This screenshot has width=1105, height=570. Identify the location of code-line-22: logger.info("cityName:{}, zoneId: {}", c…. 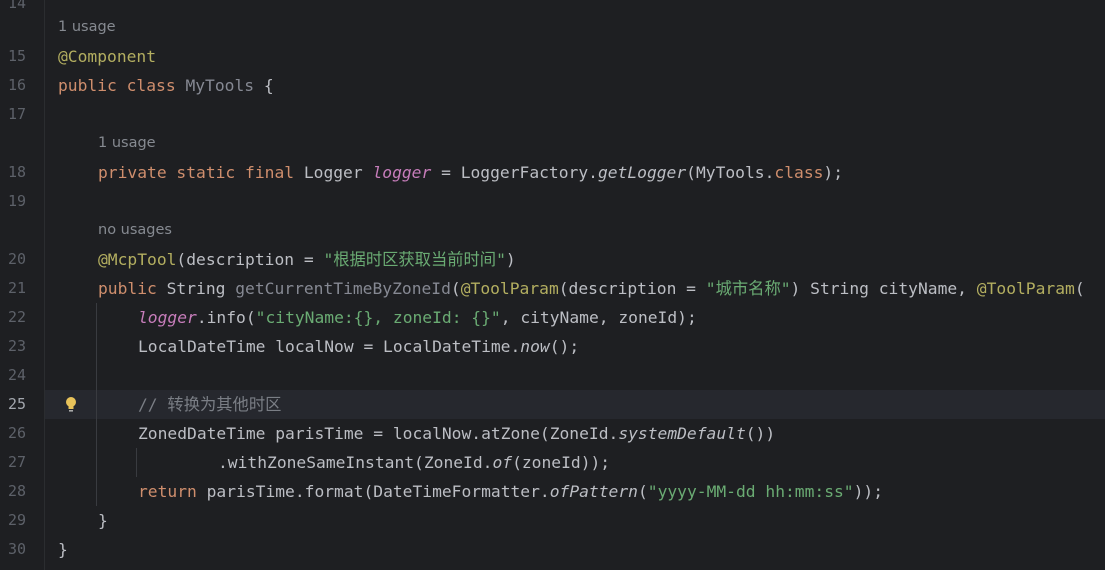
(417, 317).